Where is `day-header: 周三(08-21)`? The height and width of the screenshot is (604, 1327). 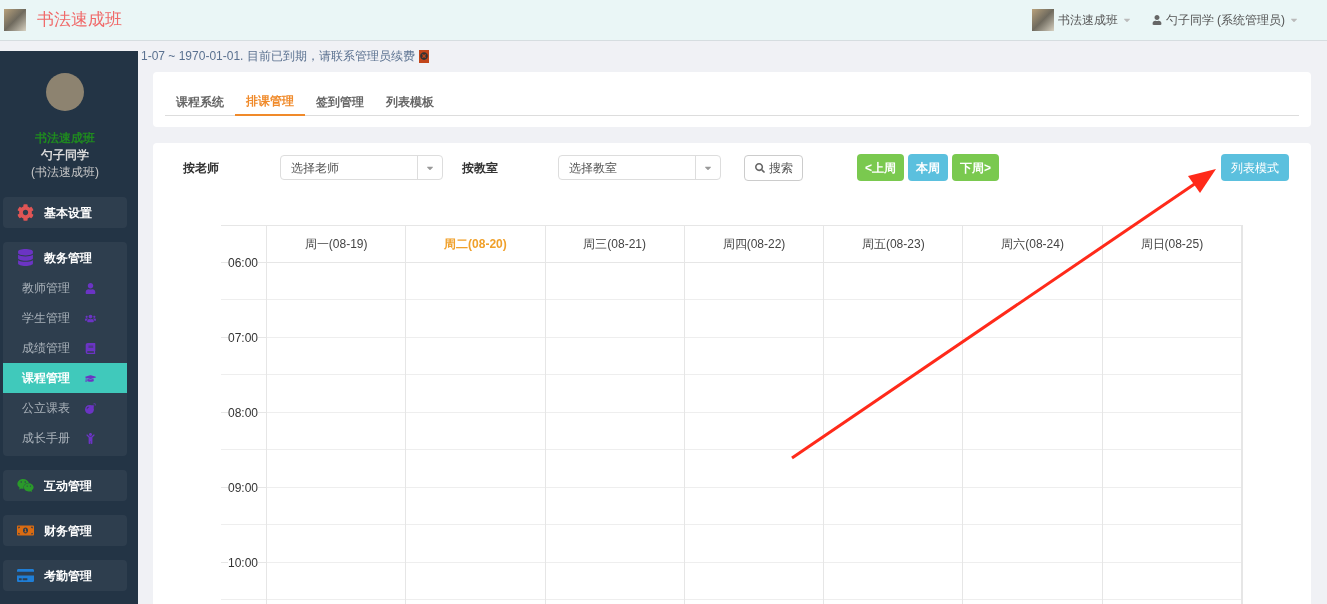 day-header: 周三(08-21) is located at coordinates (614, 244).